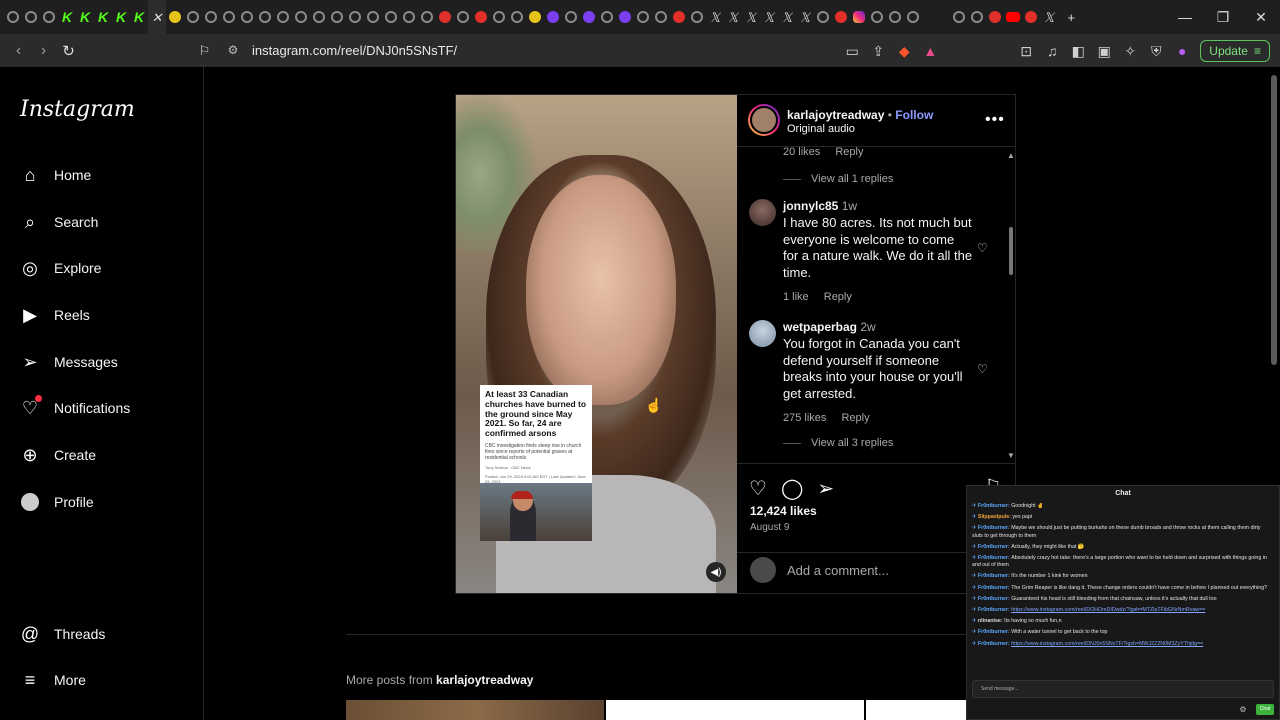 The image size is (1280, 720). Describe the element at coordinates (1011, 456) in the screenshot. I see `scroll-down-icon: ▼` at that location.